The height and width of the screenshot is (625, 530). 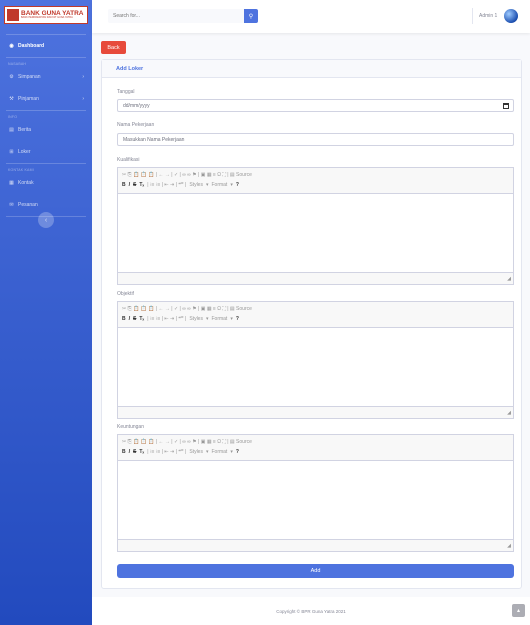 What do you see at coordinates (311, 69) in the screenshot?
I see `card-title: Add Loker` at bounding box center [311, 69].